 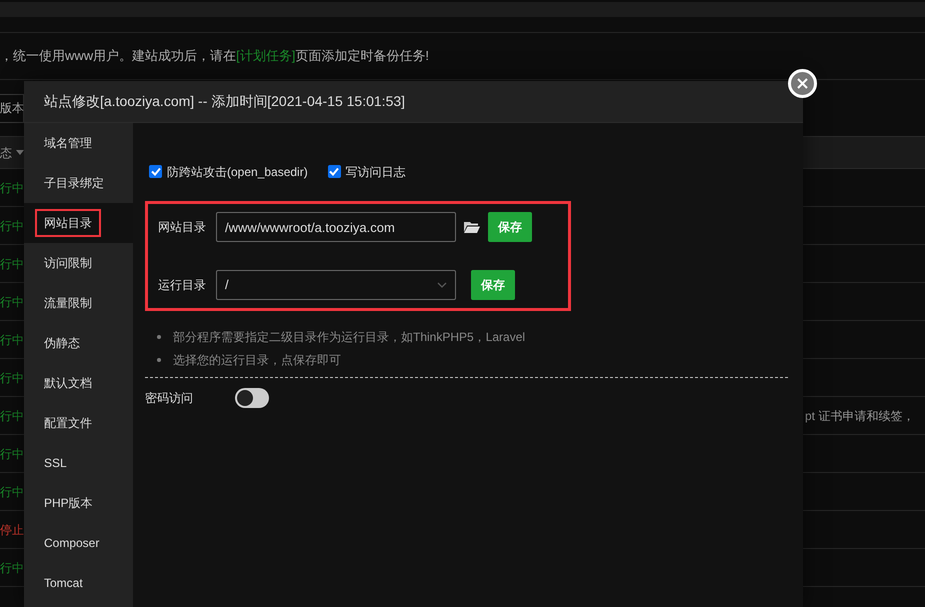 What do you see at coordinates (78, 263) in the screenshot?
I see `sidebar-item: 访问限制` at bounding box center [78, 263].